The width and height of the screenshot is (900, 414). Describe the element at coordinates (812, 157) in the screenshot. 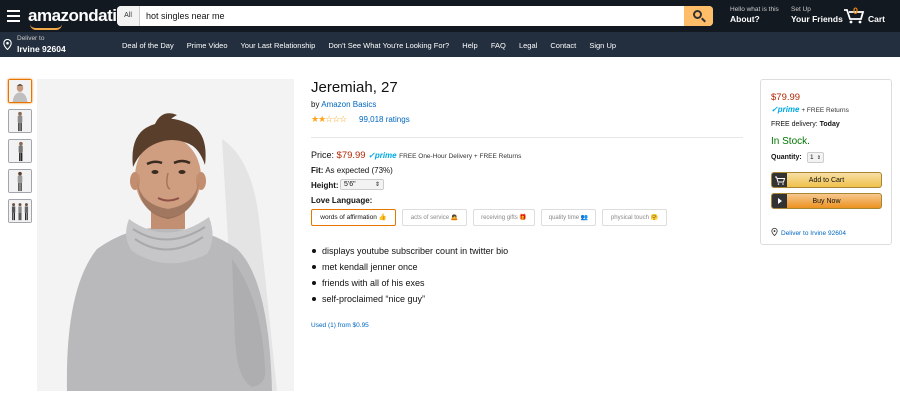

I see `quantity-value: 1` at that location.